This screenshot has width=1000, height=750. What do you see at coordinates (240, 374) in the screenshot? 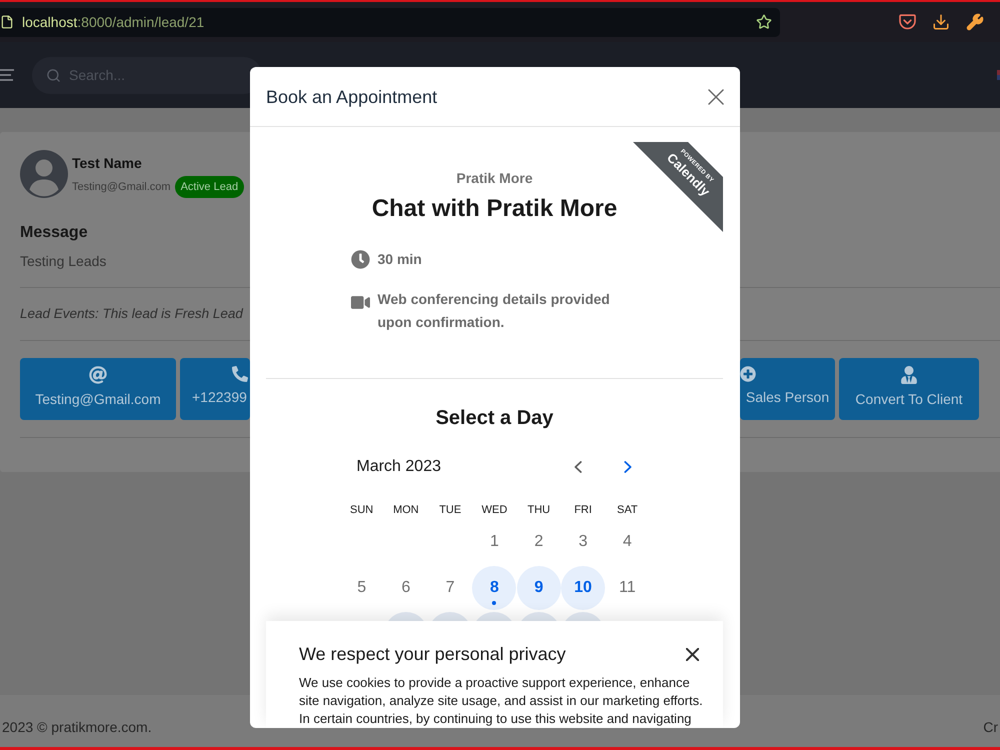
I see `phone-icon` at bounding box center [240, 374].